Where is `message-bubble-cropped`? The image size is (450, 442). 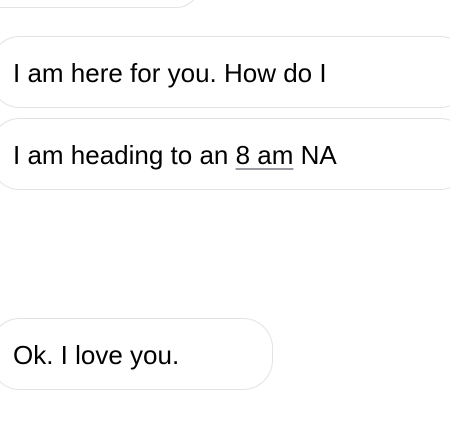
message-bubble-cropped is located at coordinates (100, 4).